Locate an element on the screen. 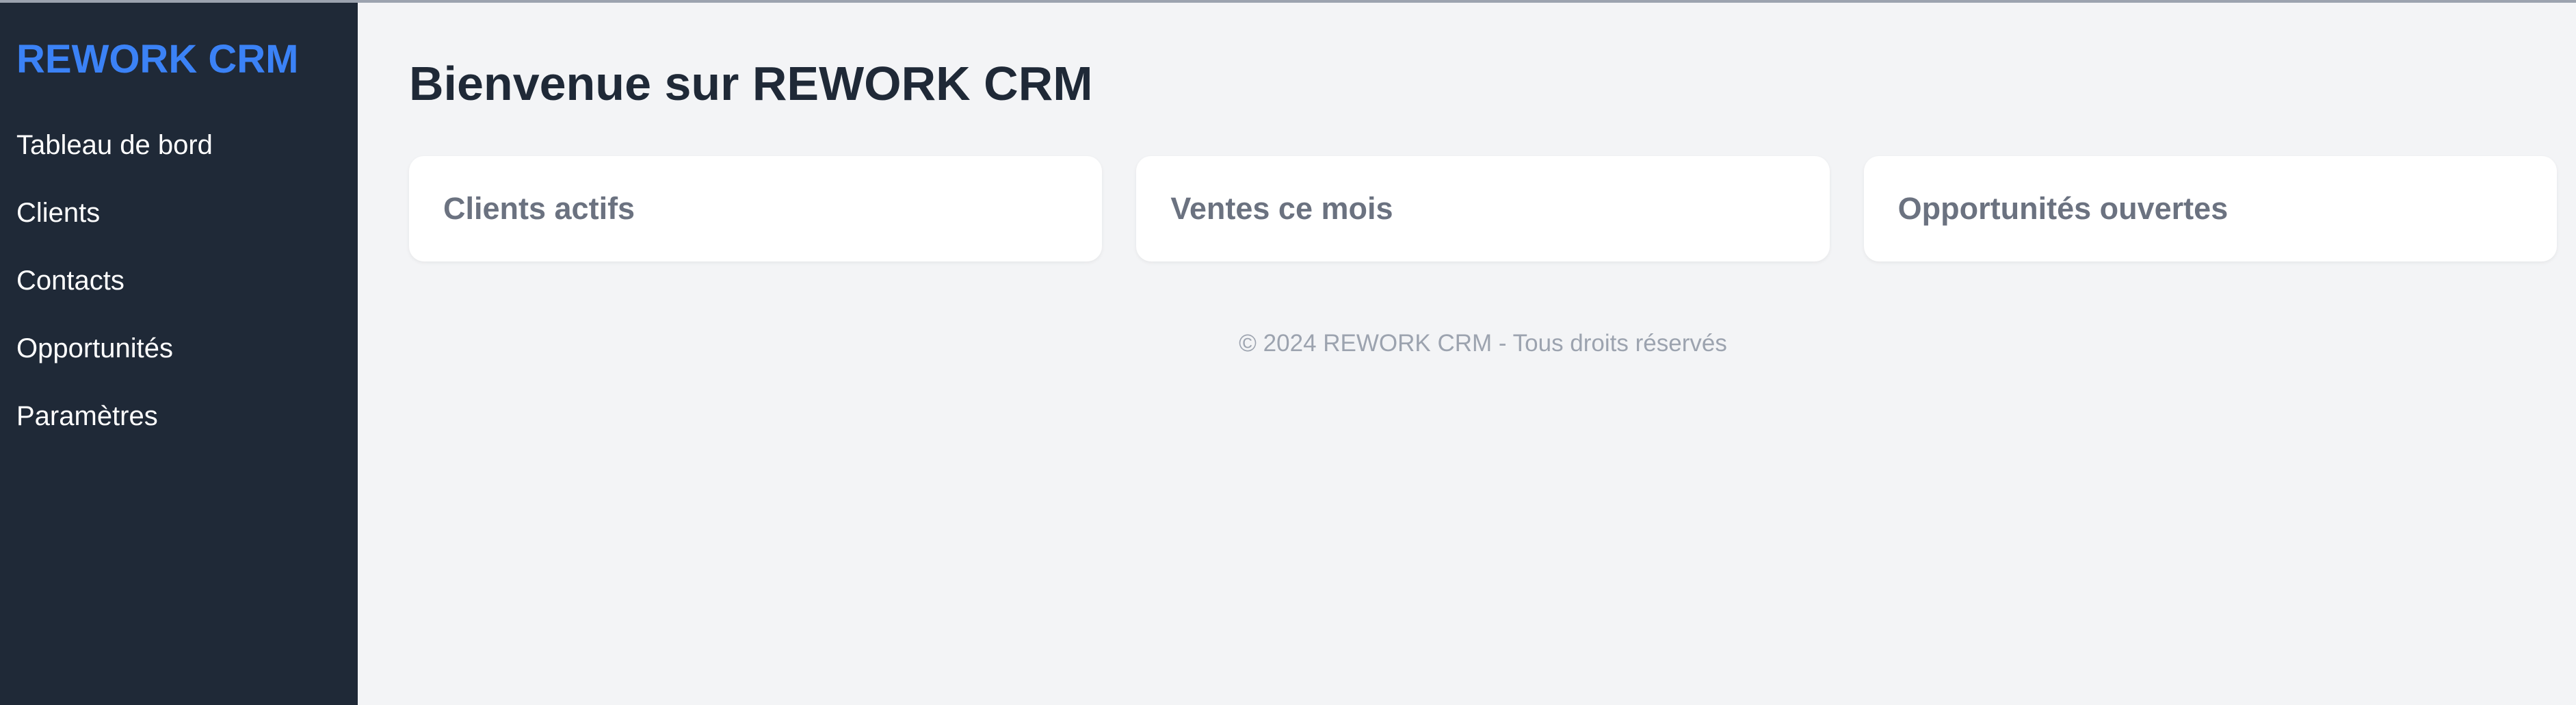  card-sales-this-month: Ventes ce mois is located at coordinates (1483, 209).